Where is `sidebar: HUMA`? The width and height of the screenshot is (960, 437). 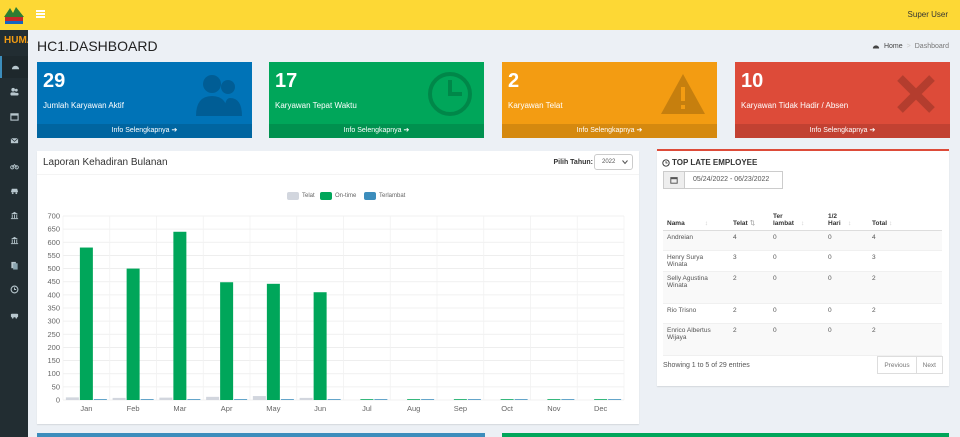 sidebar: HUMA is located at coordinates (14, 233).